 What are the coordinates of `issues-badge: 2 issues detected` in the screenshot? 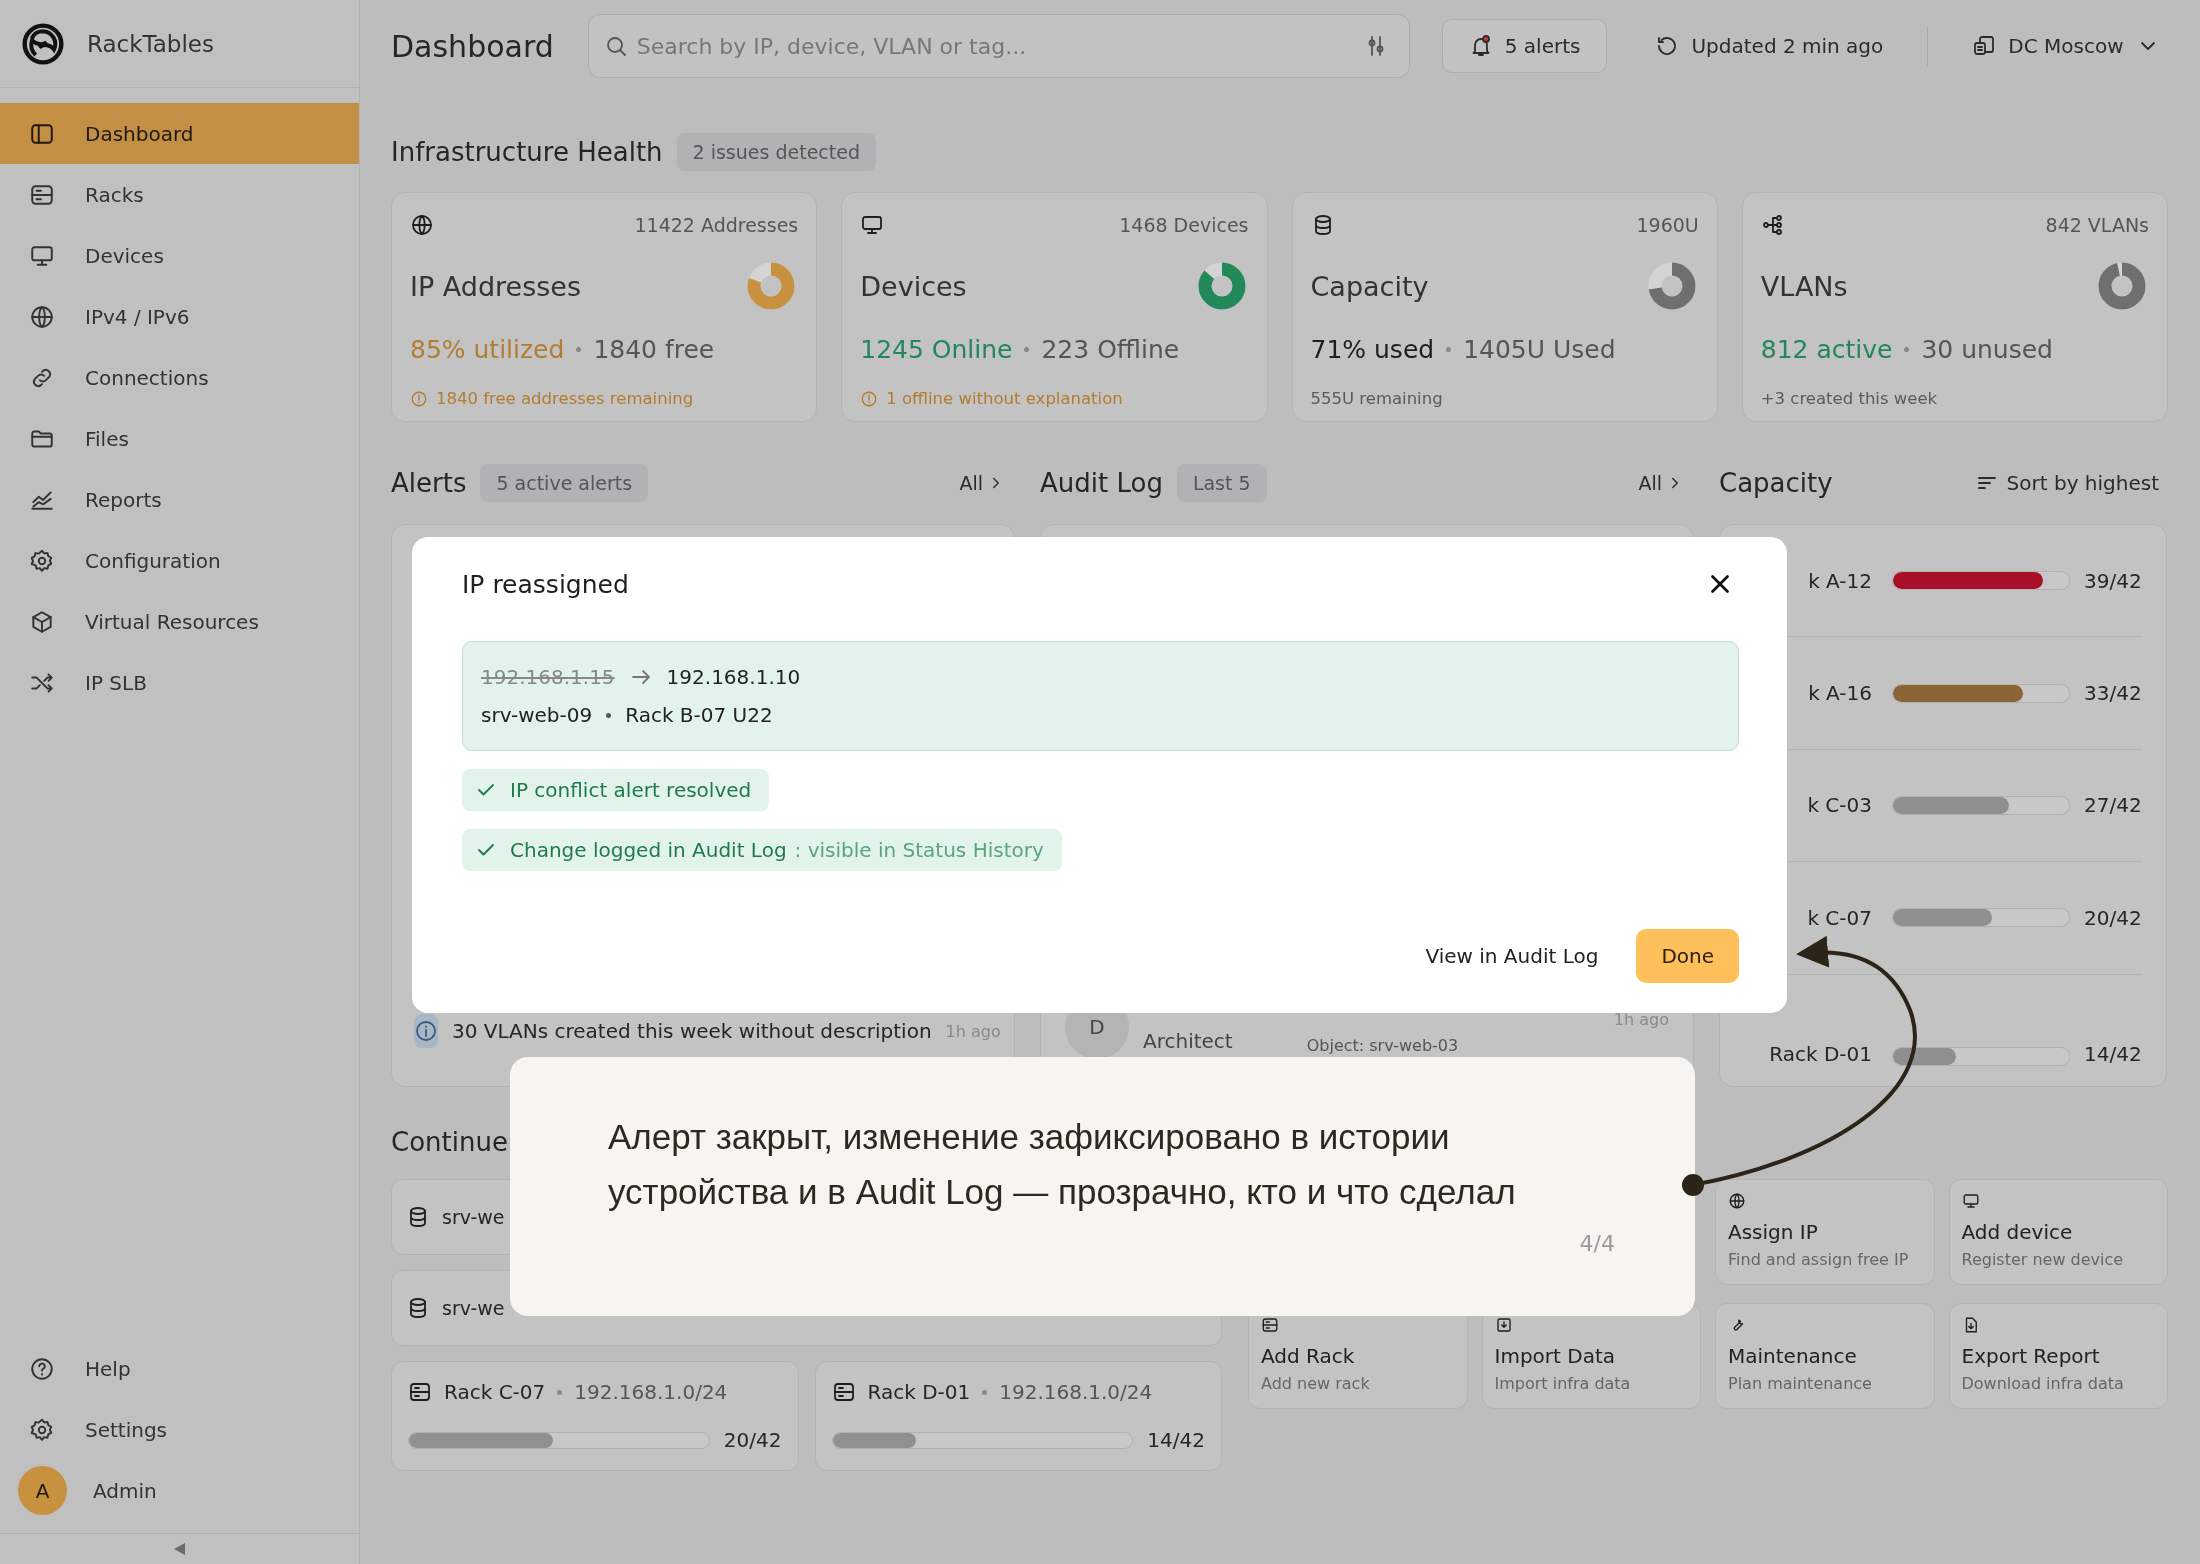 It's located at (776, 152).